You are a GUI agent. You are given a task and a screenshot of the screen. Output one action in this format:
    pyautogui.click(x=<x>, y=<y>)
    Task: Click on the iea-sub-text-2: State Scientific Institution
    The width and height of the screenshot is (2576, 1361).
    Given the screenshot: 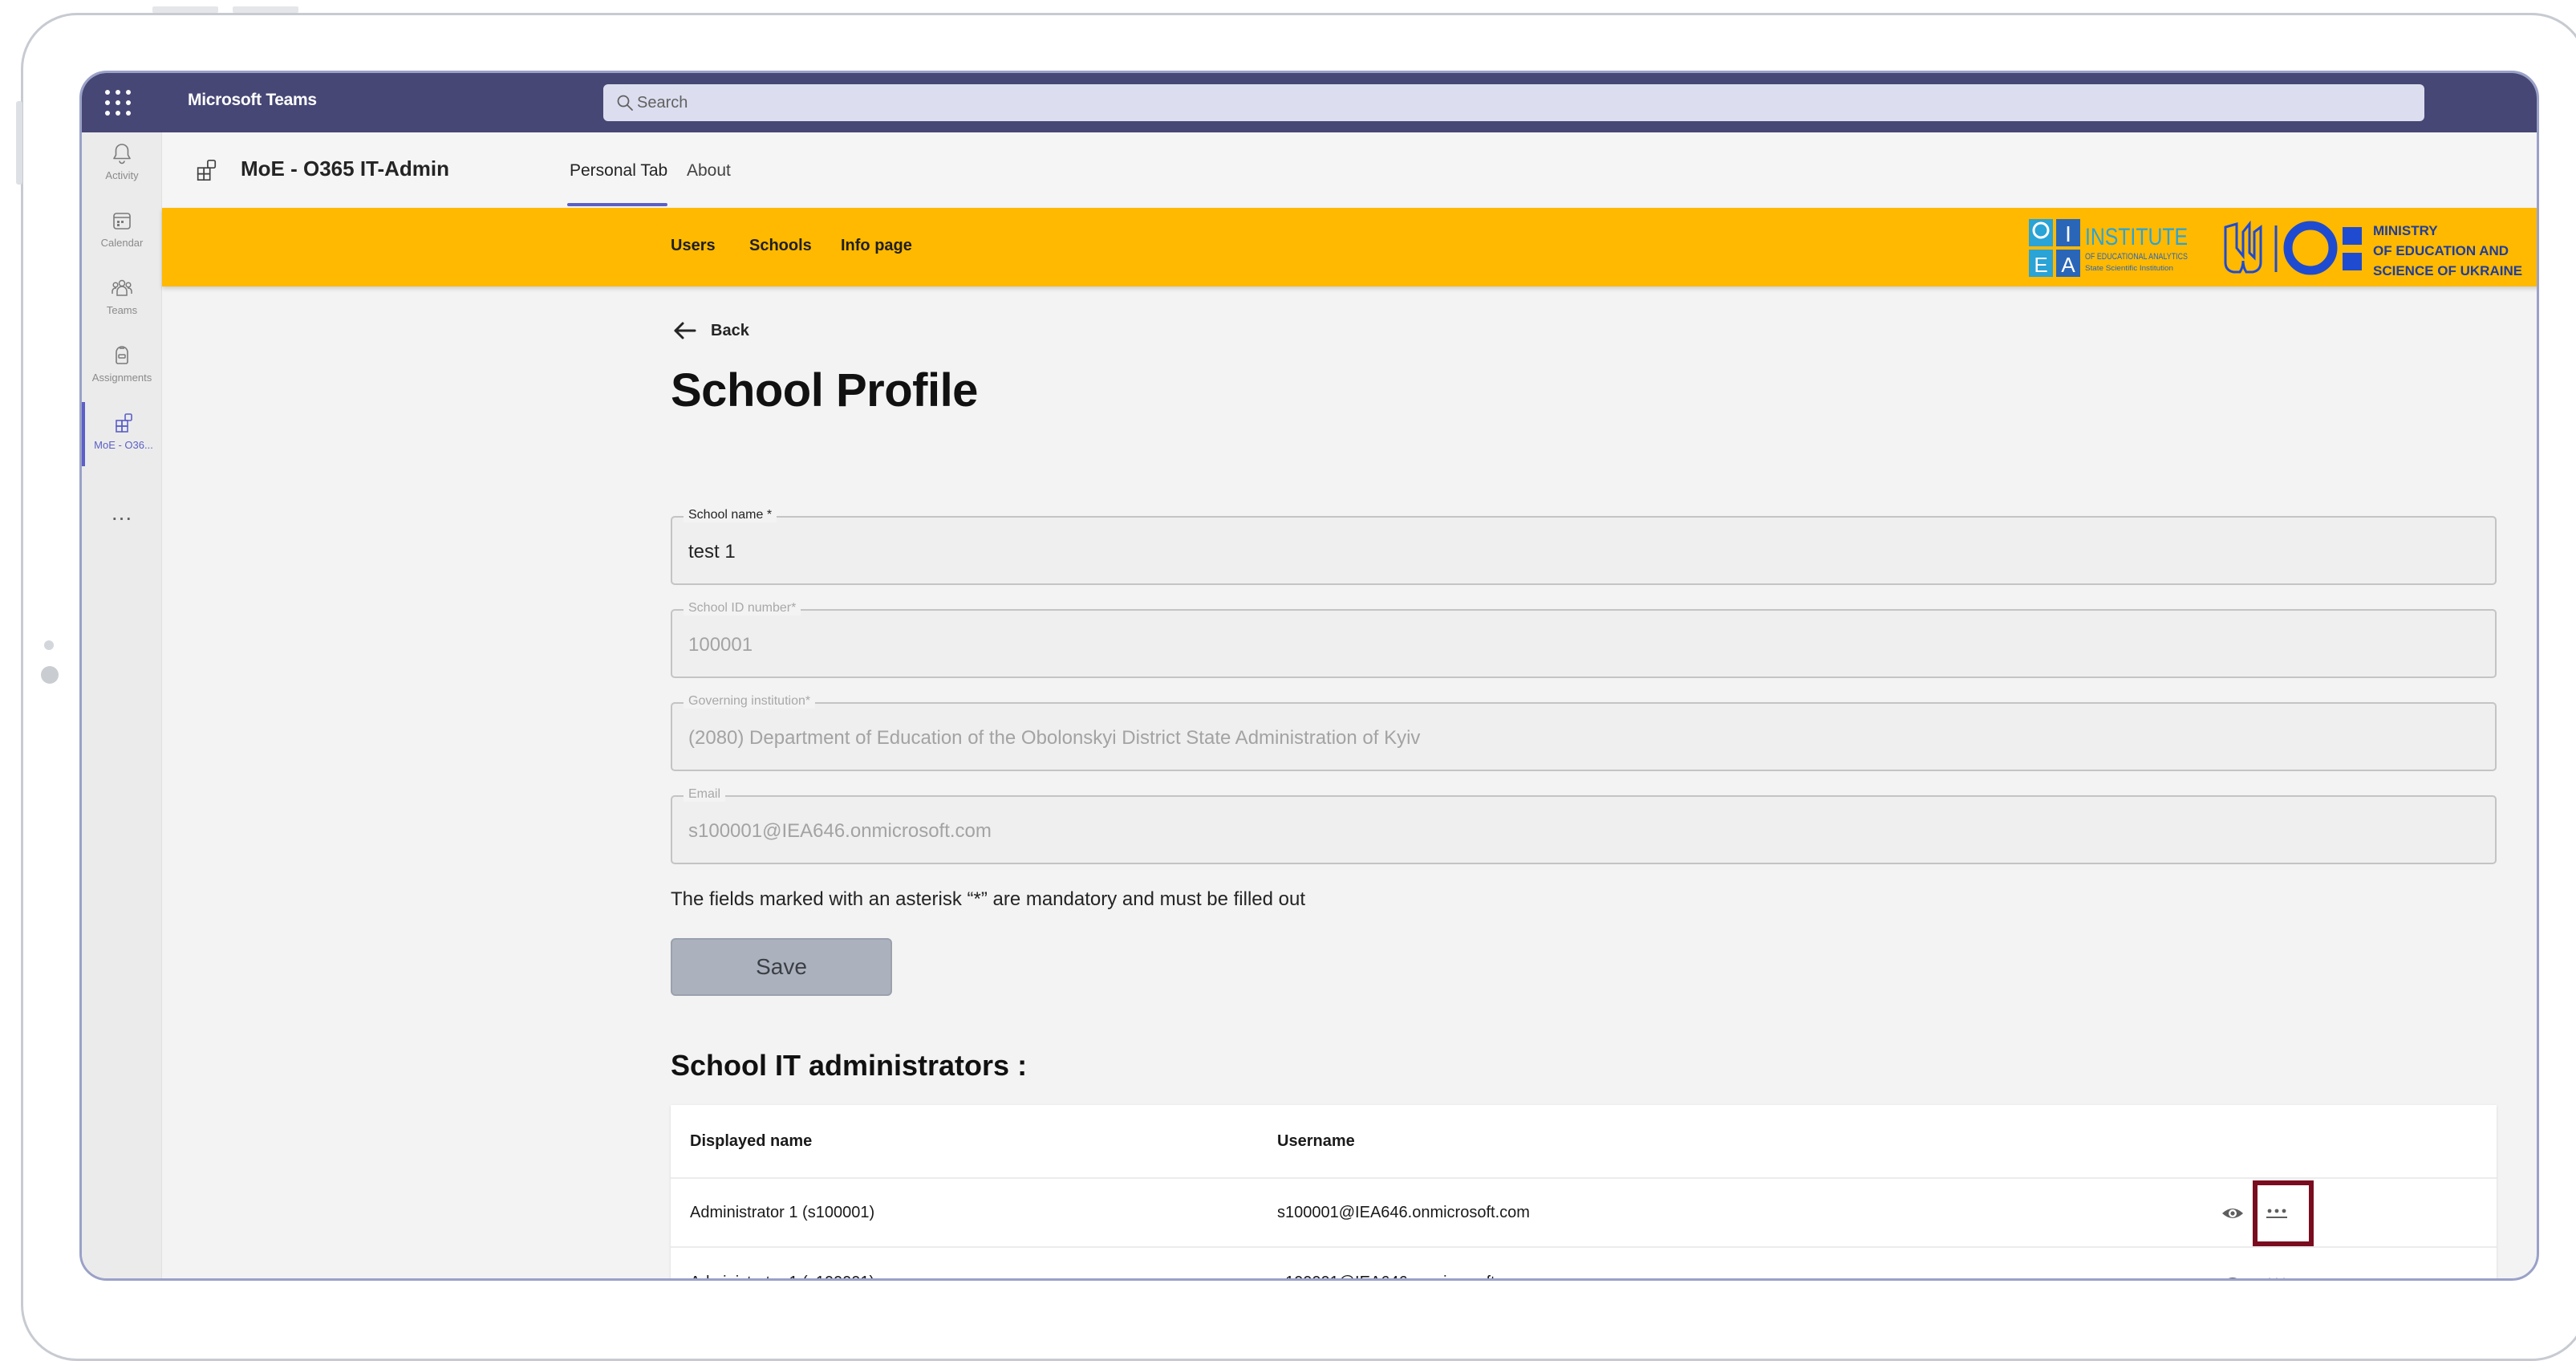 What is the action you would take?
    pyautogui.click(x=2129, y=268)
    